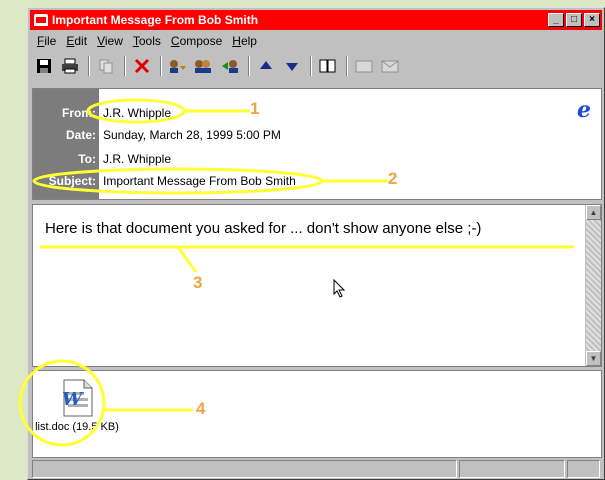 Image resolution: width=605 pixels, height=480 pixels. What do you see at coordinates (73, 399) in the screenshot?
I see `svg-text: W` at bounding box center [73, 399].